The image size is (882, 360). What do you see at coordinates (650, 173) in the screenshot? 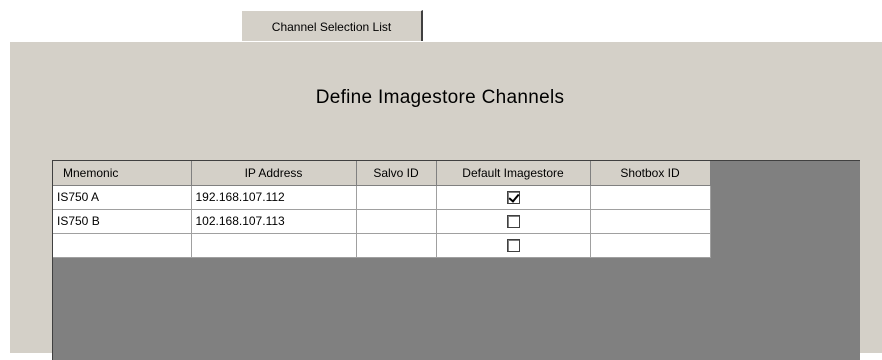
I see `column-header-shotbox-id: Shotbox ID` at bounding box center [650, 173].